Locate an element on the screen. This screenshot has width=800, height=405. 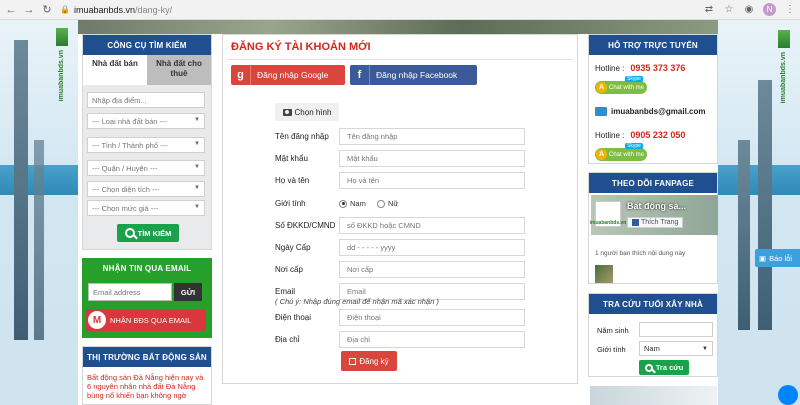
translate-icon: ⇄ is located at coordinates (709, 9).